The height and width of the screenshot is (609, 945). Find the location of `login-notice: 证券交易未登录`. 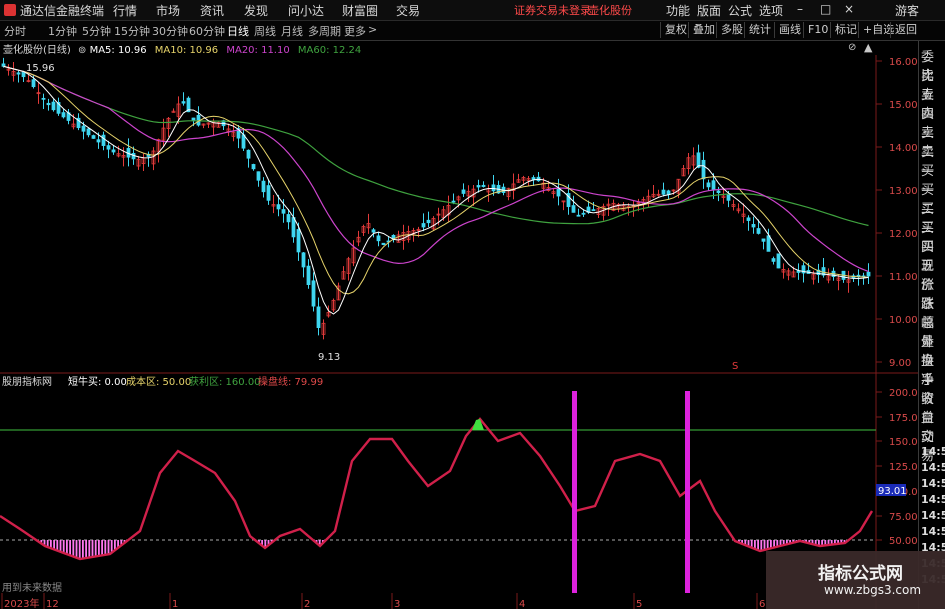

login-notice: 证券交易未登录 is located at coordinates (552, 10).